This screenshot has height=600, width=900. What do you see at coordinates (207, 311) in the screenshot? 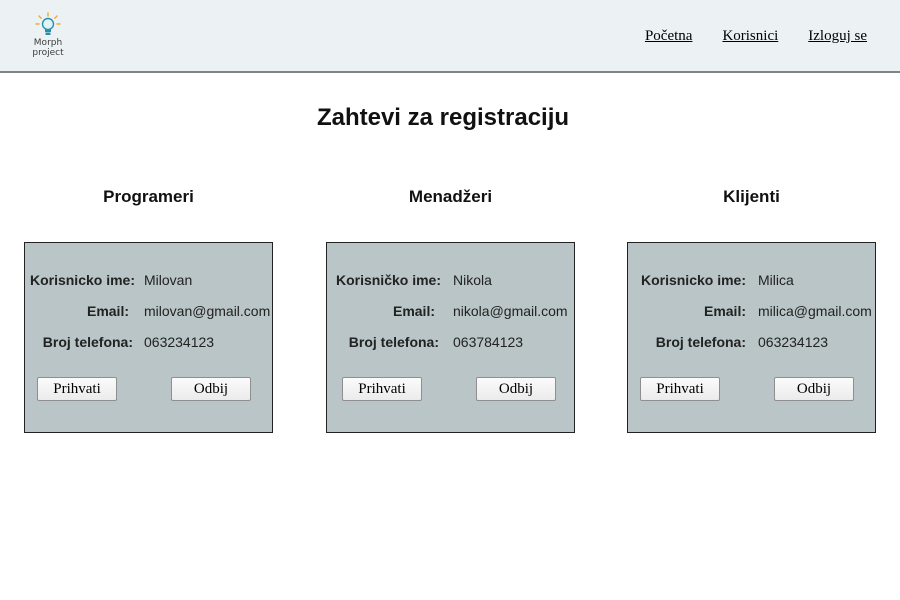
I see `email-value: milovan@gmail.com` at bounding box center [207, 311].